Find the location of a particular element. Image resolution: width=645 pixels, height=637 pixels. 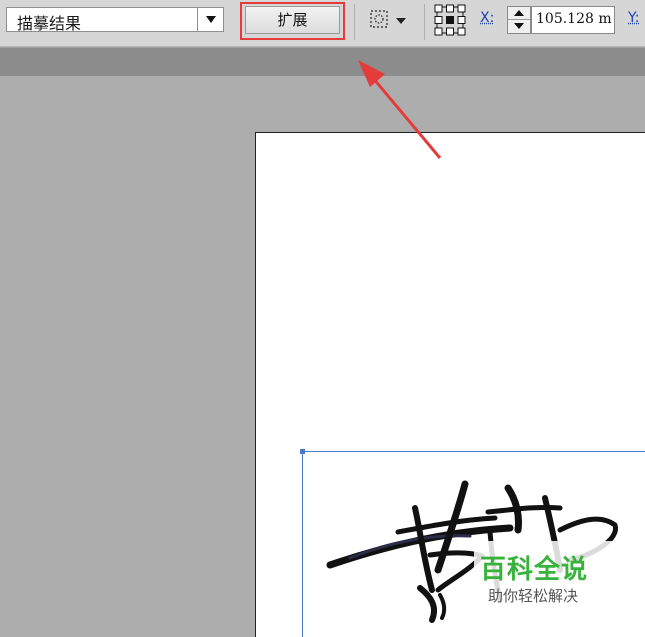

stepper-down-icon is located at coordinates (519, 26).